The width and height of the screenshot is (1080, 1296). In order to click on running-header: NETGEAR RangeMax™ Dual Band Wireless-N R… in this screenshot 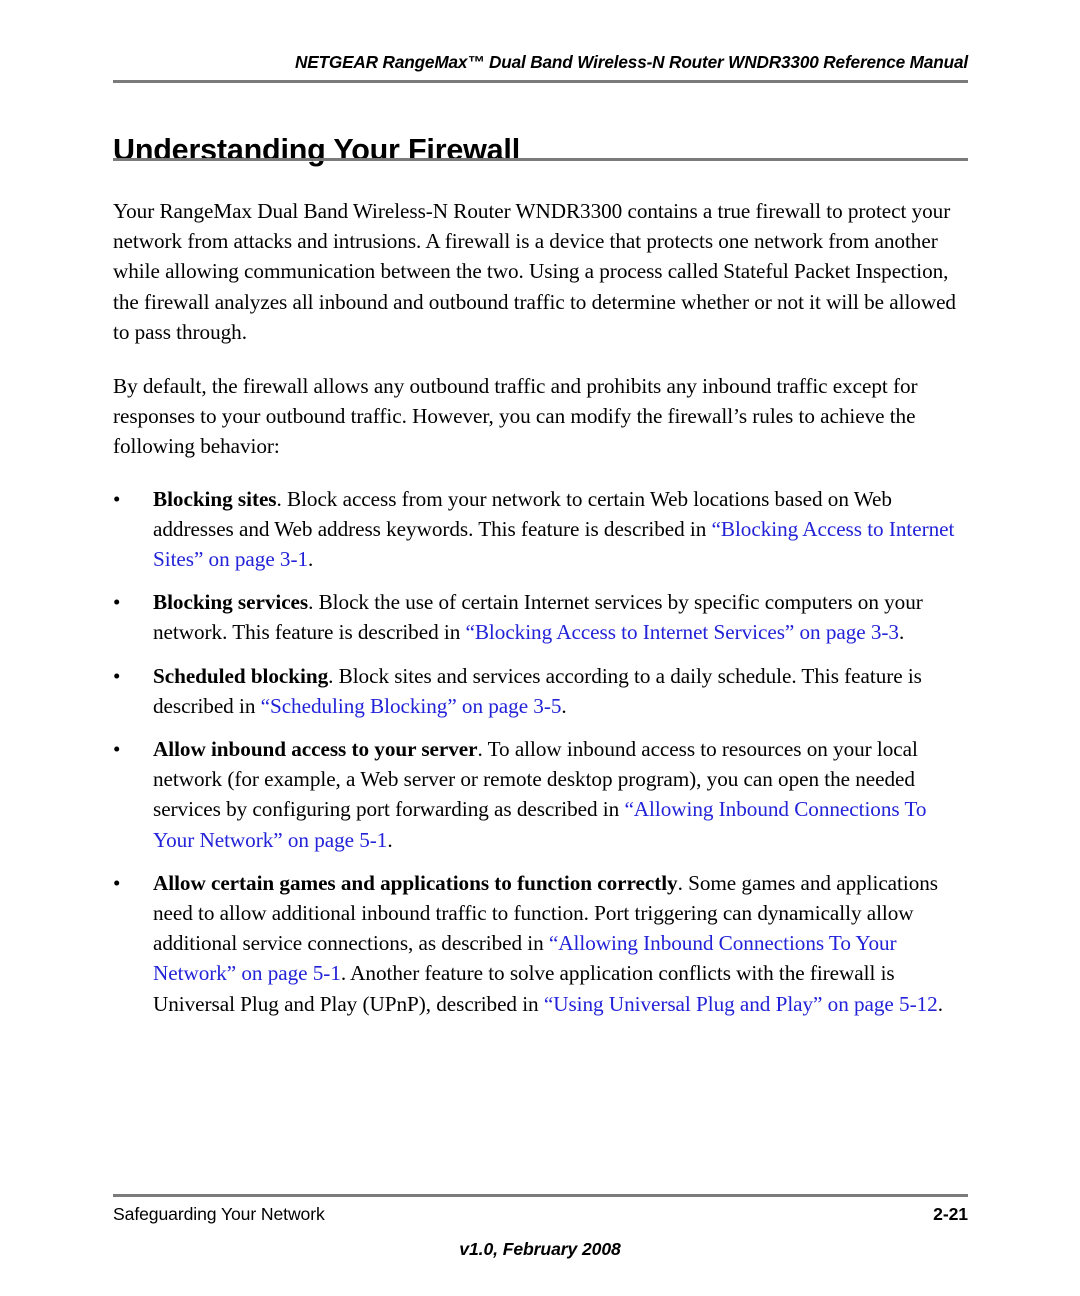, I will do `click(631, 62)`.